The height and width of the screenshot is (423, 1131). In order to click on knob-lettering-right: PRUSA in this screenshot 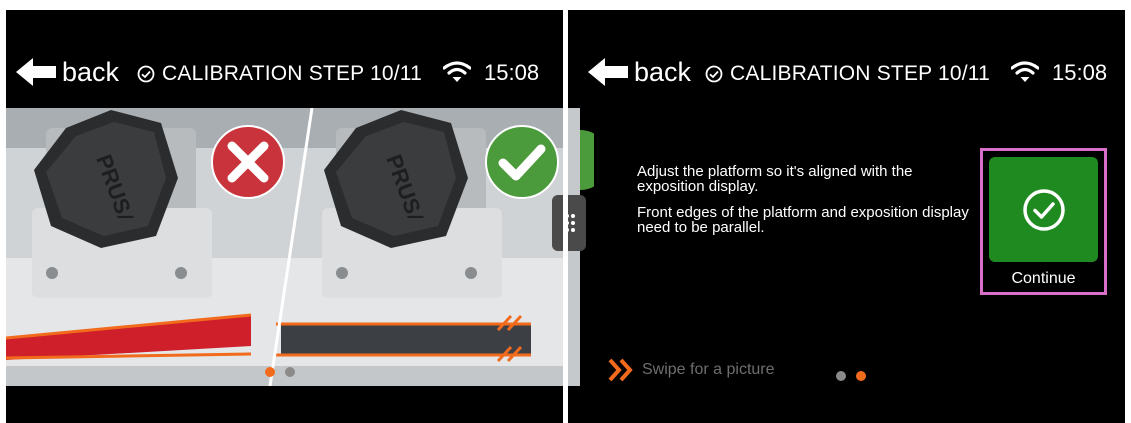, I will do `click(406, 184)`.